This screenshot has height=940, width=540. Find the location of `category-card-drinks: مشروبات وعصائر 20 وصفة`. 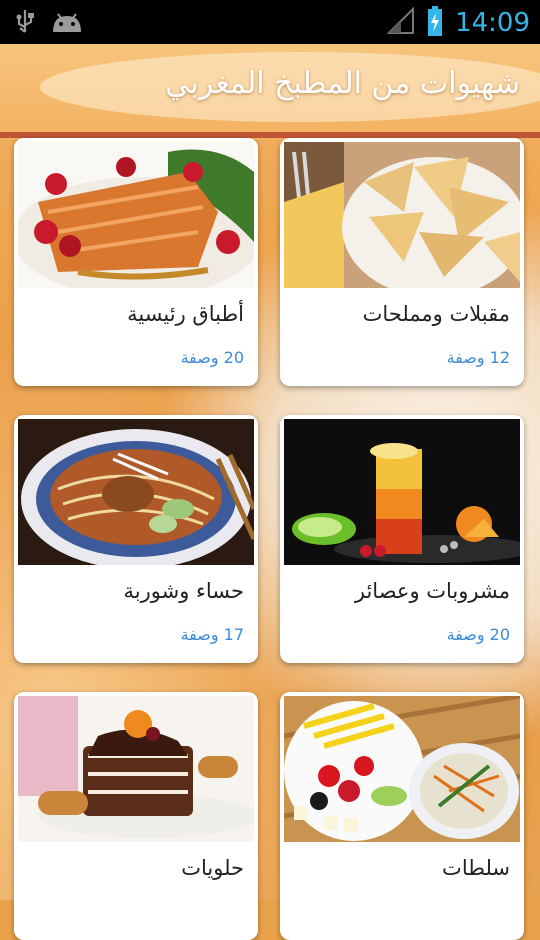

category-card-drinks: مشروبات وعصائر 20 وصفة is located at coordinates (402, 539).